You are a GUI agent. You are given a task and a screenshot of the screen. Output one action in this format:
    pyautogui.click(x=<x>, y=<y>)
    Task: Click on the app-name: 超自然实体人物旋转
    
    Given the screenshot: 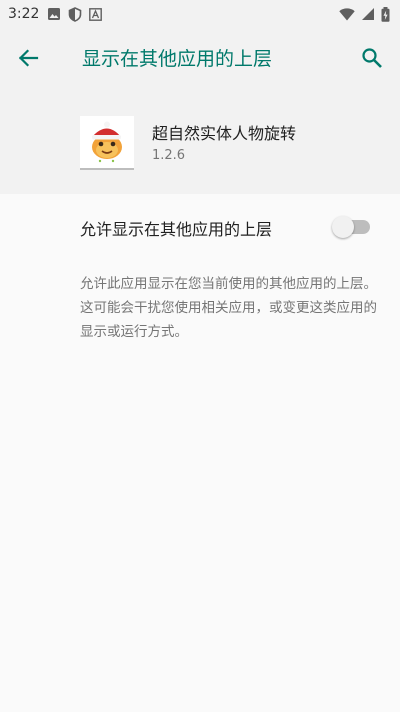 What is the action you would take?
    pyautogui.click(x=224, y=133)
    